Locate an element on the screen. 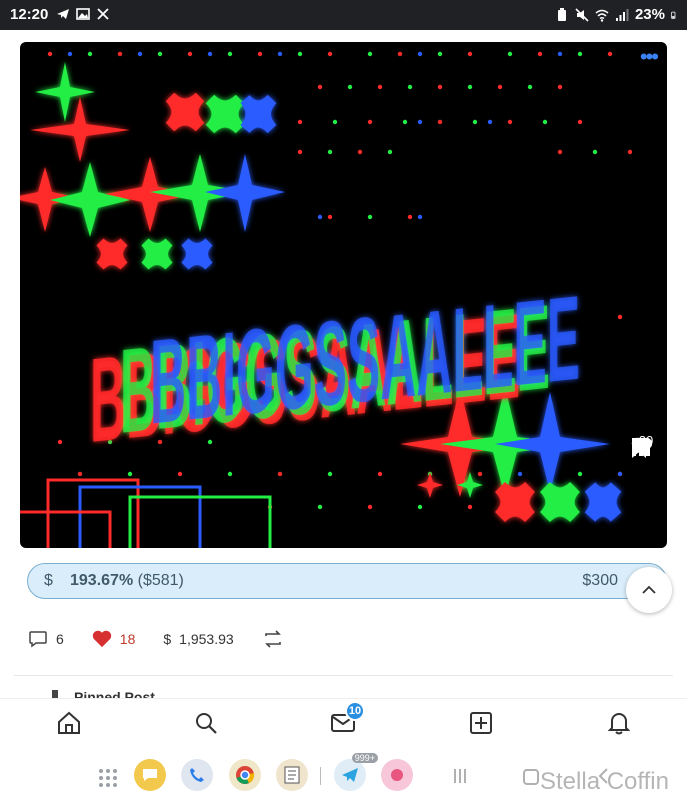 The height and width of the screenshot is (800, 687). battery-saver-icon is located at coordinates (561, 14).